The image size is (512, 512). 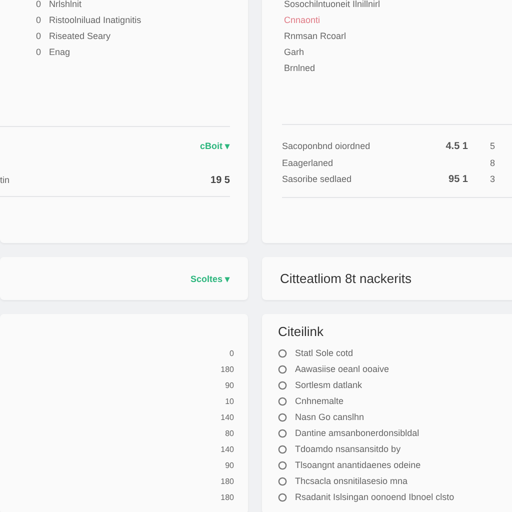 What do you see at coordinates (324, 353) in the screenshot?
I see `list-item: Statl Sole cotd` at bounding box center [324, 353].